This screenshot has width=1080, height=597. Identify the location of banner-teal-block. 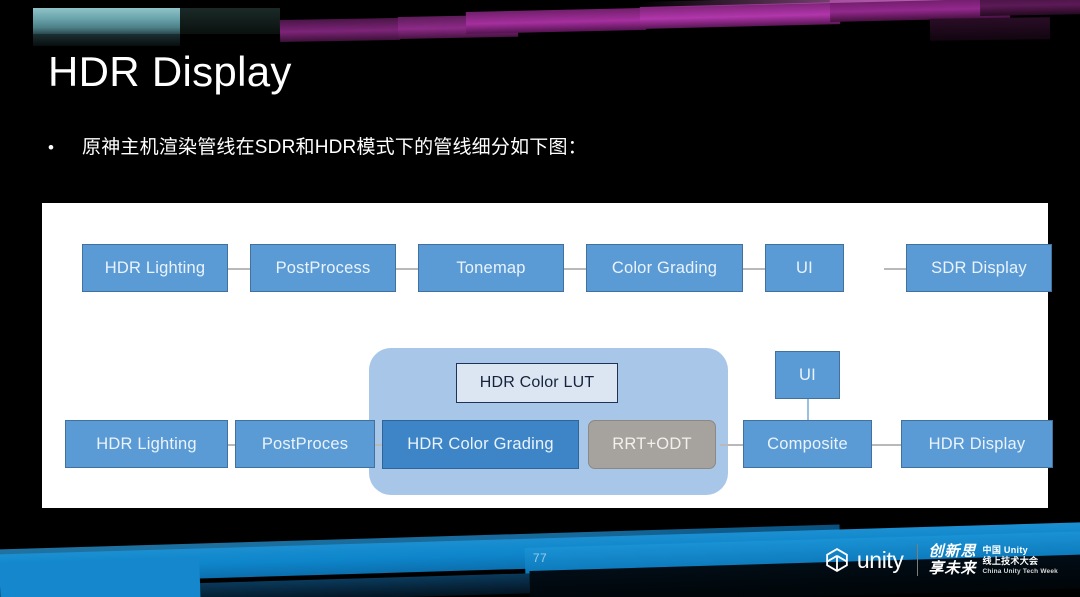
(106, 21).